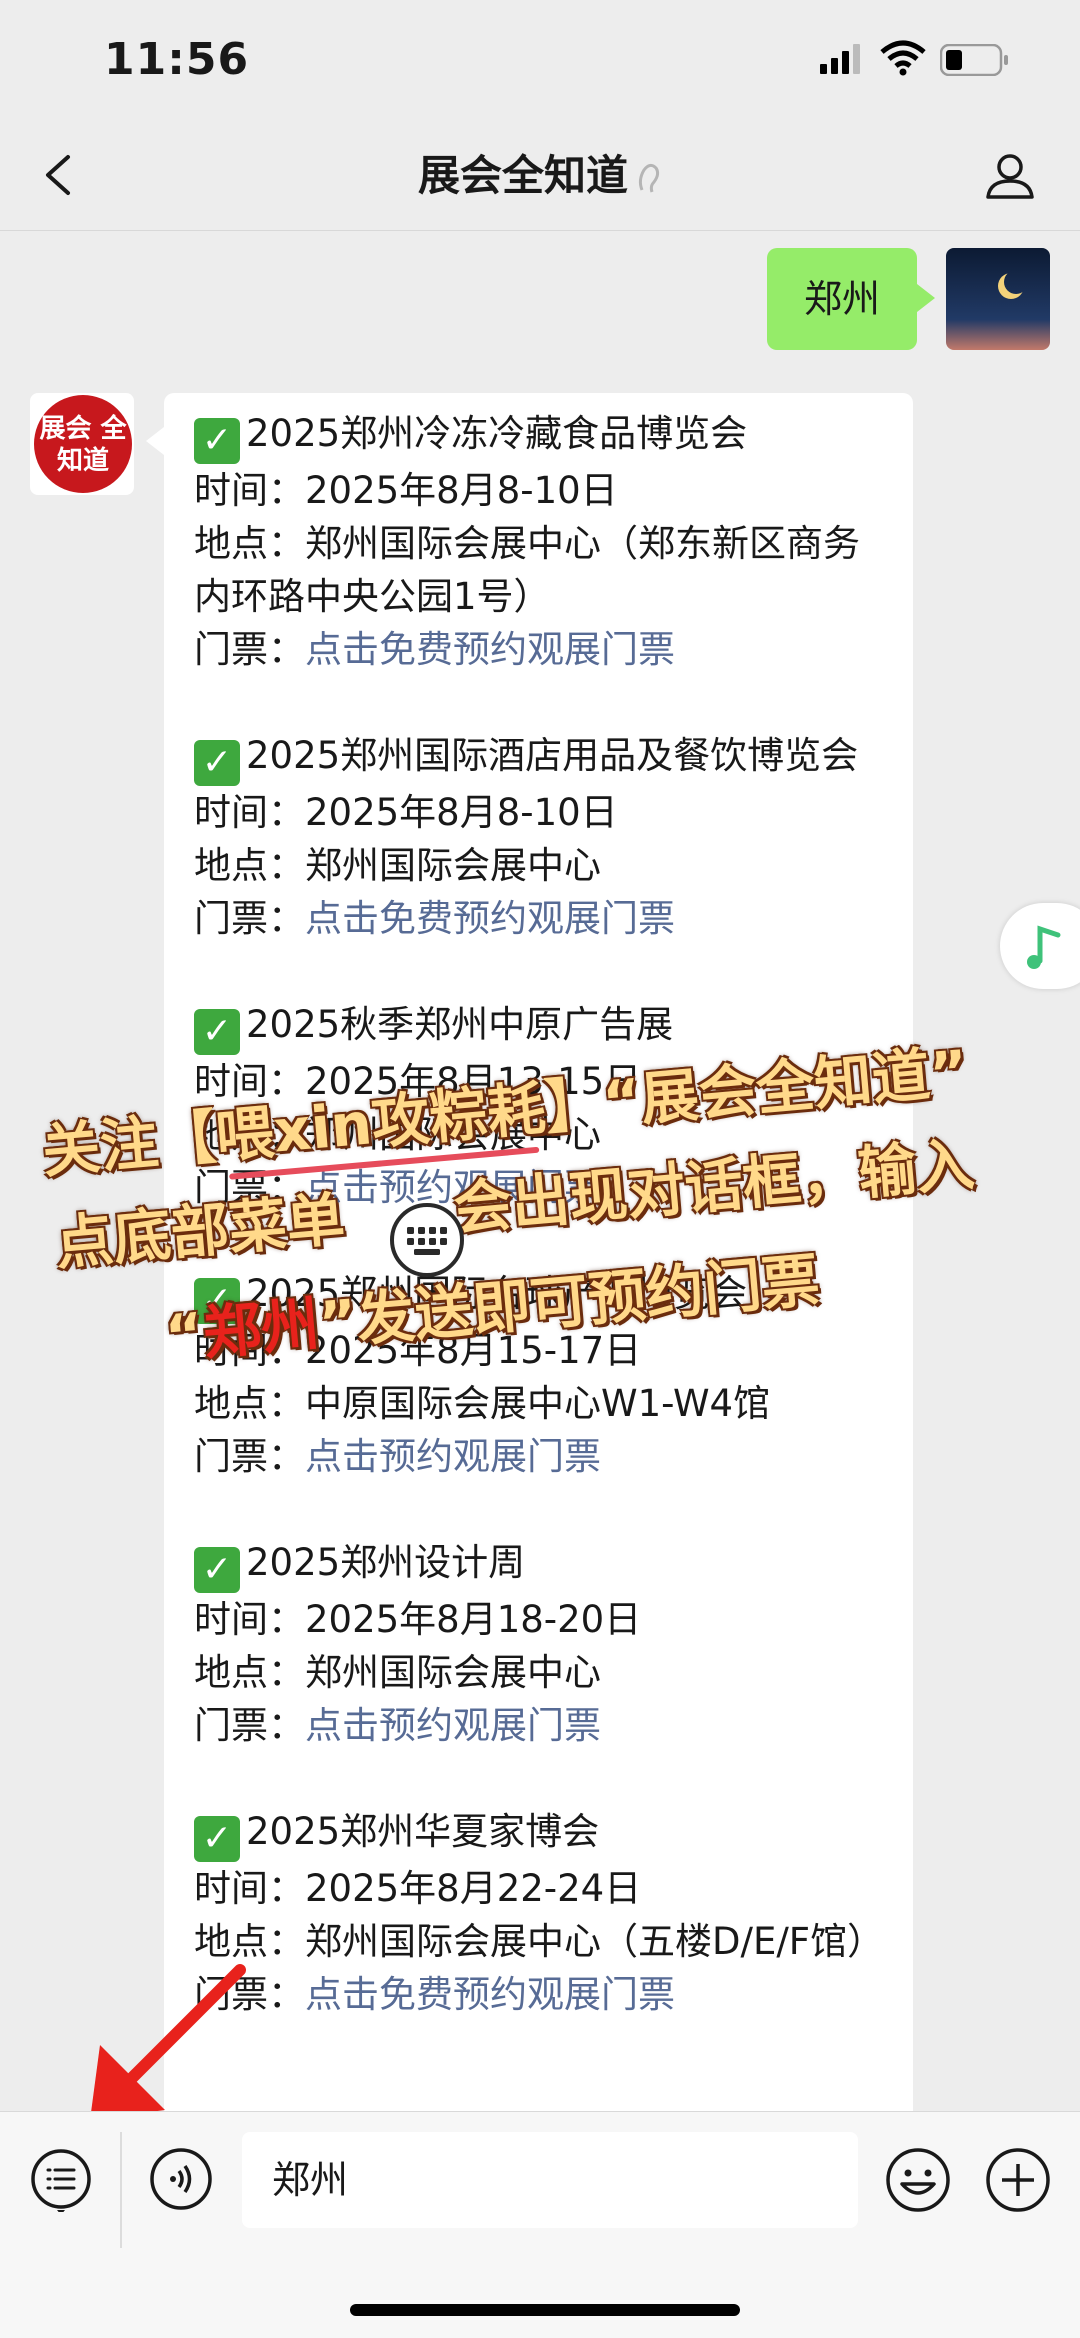 The width and height of the screenshot is (1080, 2338). Describe the element at coordinates (540, 60) in the screenshot. I see `status-bar: 11:56` at that location.